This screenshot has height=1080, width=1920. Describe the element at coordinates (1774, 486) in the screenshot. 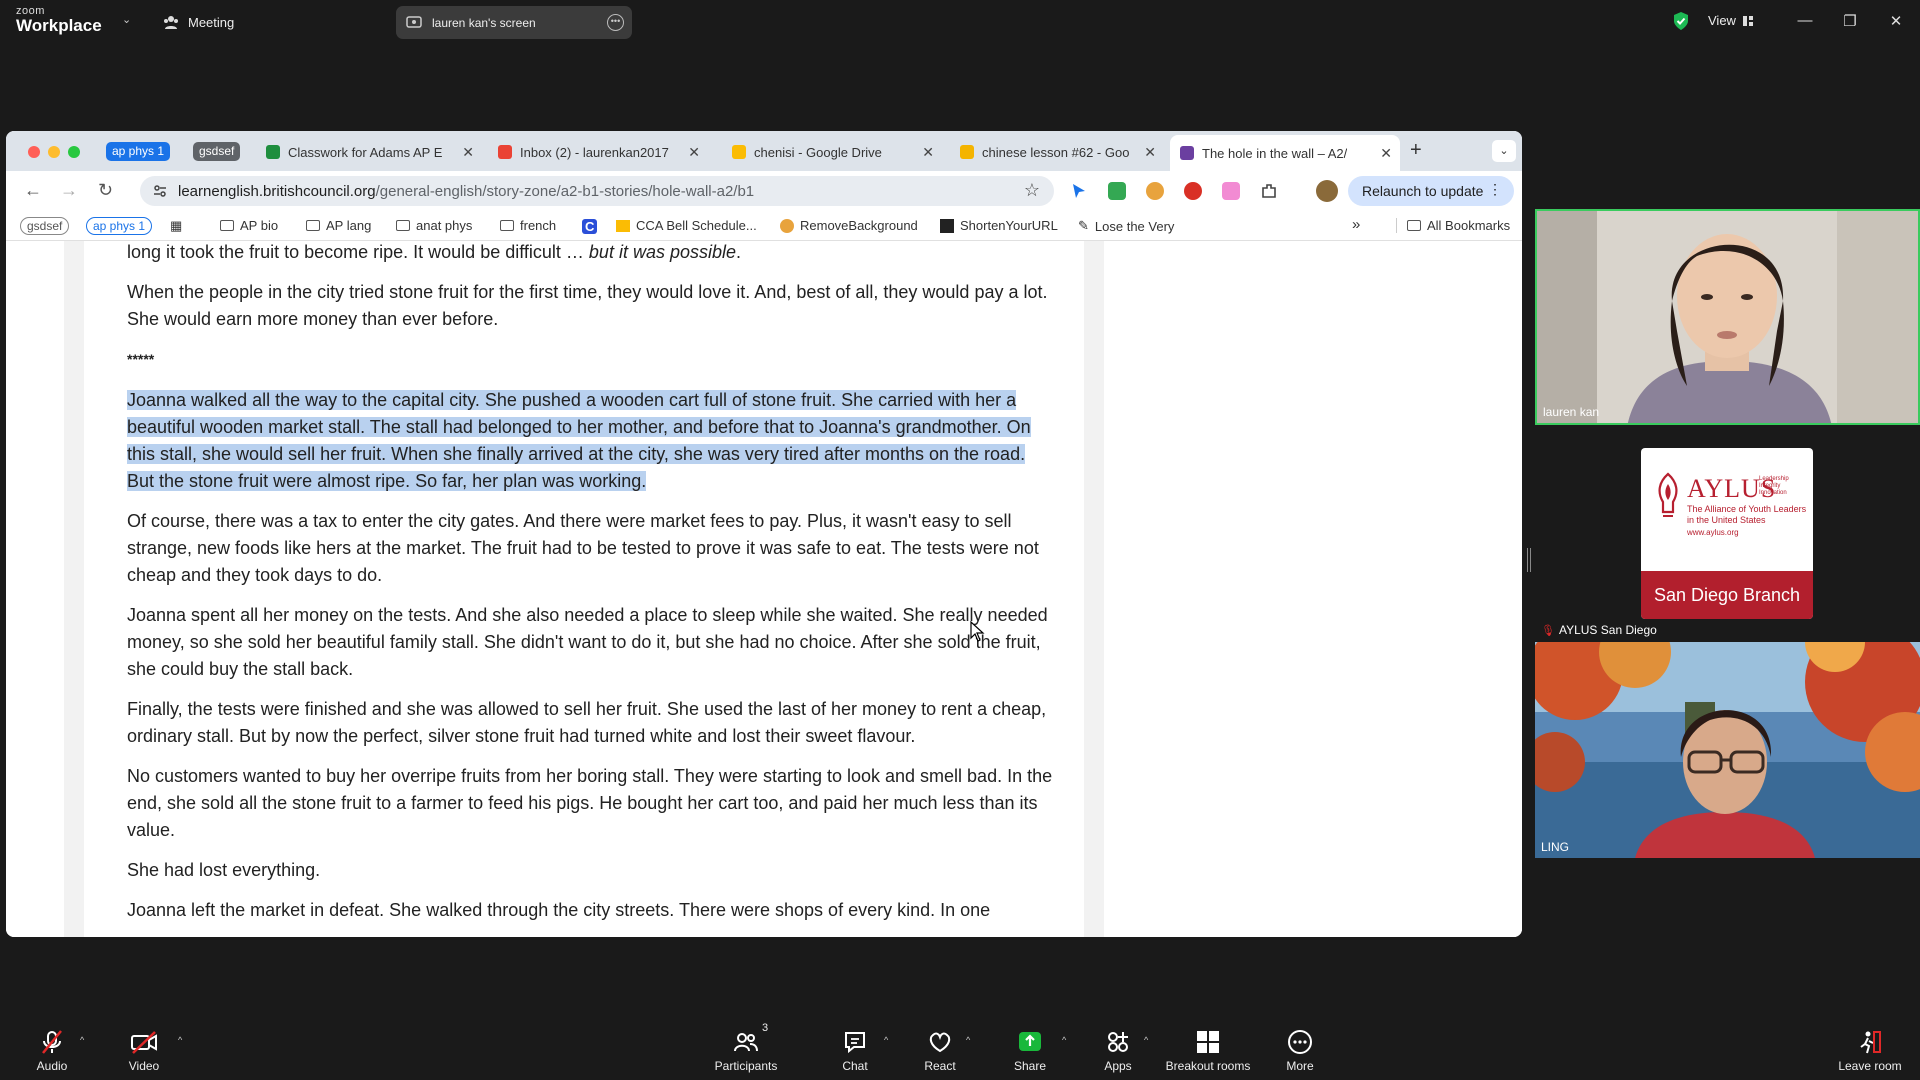

I see `aylus-tagline: Leadership Integrity Innovation` at that location.